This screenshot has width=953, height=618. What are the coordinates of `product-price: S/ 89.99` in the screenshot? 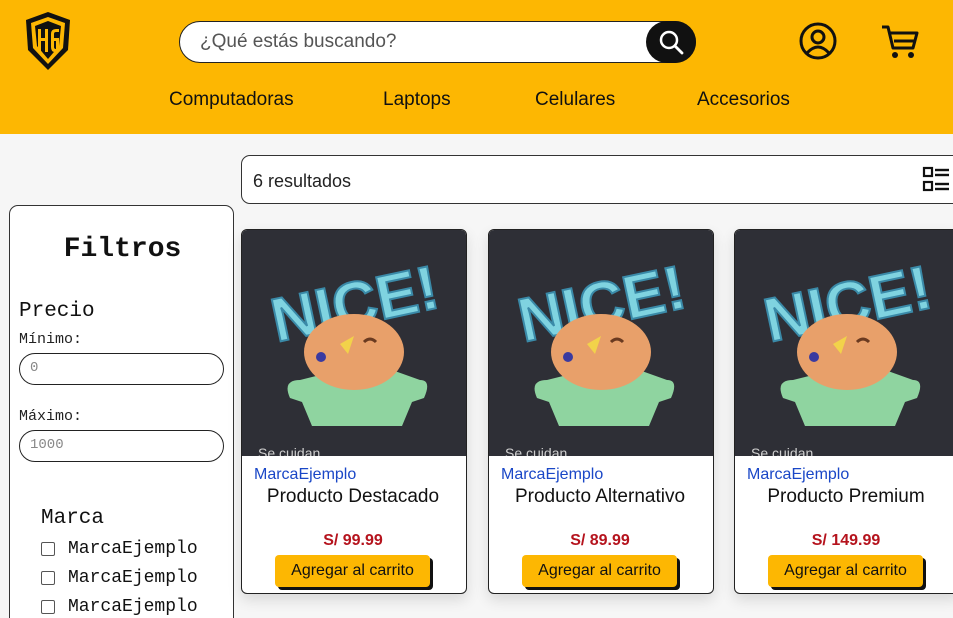 It's located at (600, 540).